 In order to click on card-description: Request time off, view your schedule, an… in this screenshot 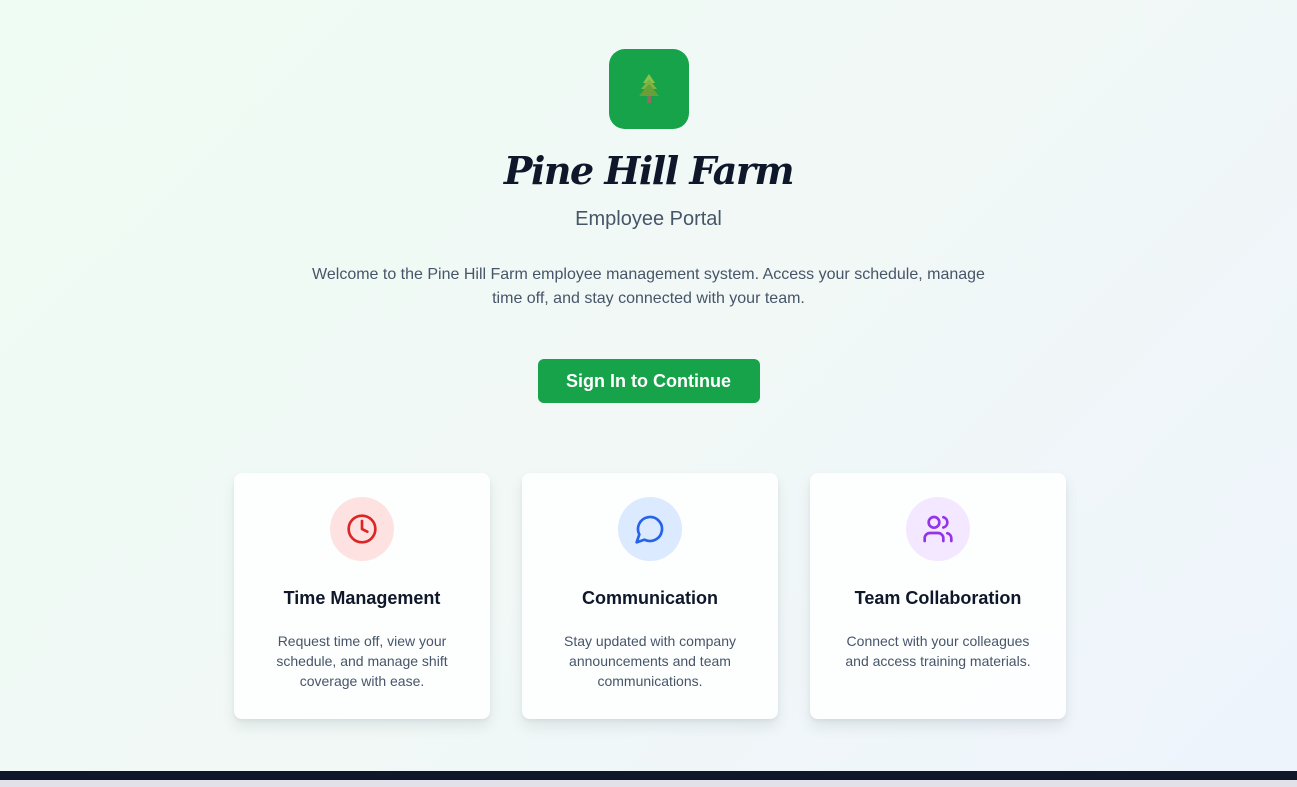, I will do `click(362, 661)`.